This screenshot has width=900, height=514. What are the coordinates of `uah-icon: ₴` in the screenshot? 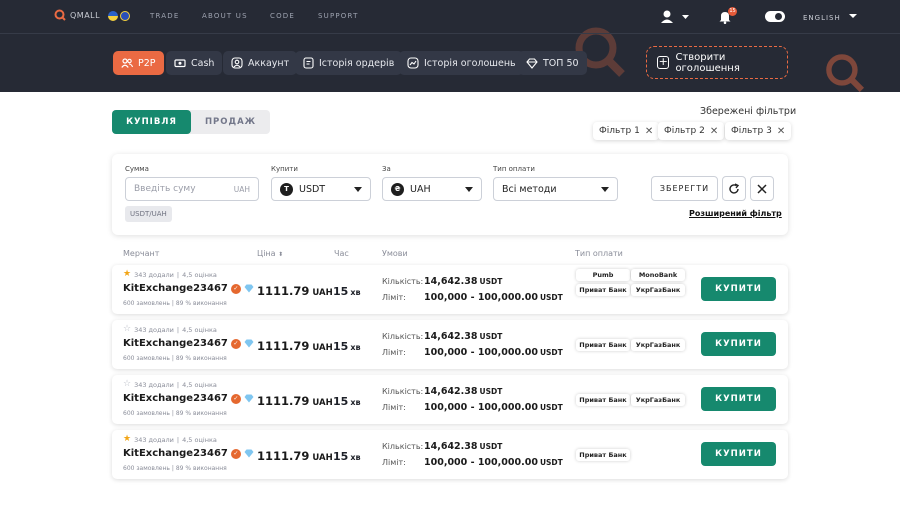 It's located at (397, 189).